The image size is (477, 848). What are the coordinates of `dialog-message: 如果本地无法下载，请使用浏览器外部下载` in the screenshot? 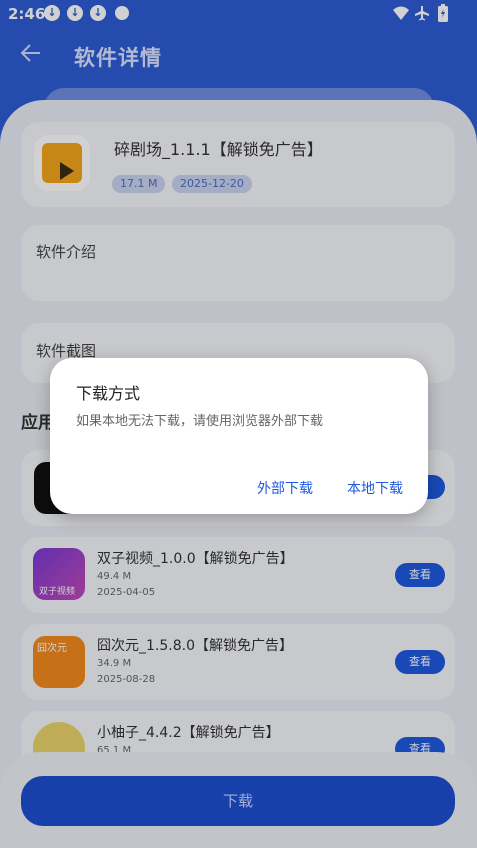 It's located at (200, 421).